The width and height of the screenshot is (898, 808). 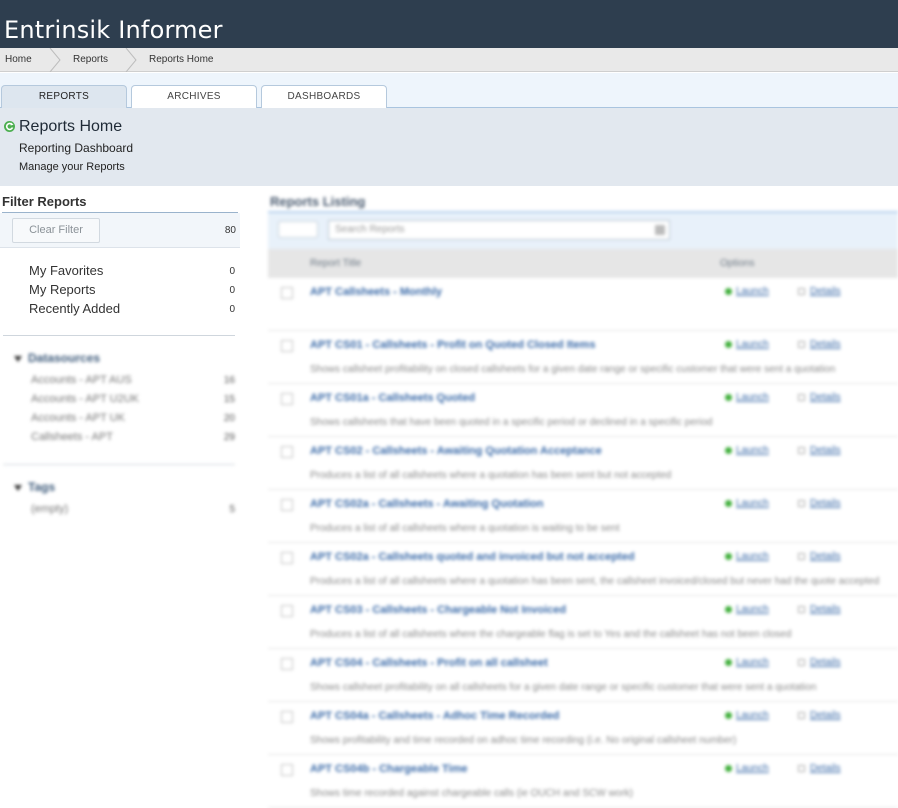 I want to click on tab-reports: REPORTS, so click(x=64, y=96).